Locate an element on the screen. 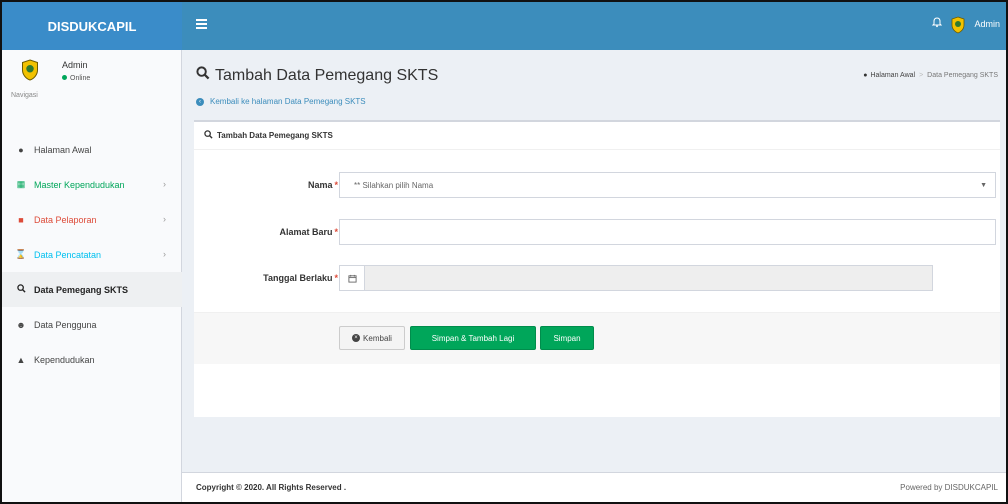  nav-header: Navigasi is located at coordinates (24, 95).